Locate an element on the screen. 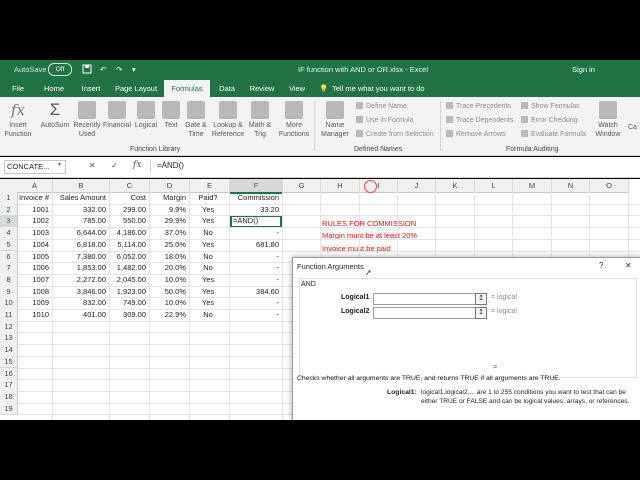 This screenshot has width=640, height=480. cell-b11: 401.00 is located at coordinates (79, 315).